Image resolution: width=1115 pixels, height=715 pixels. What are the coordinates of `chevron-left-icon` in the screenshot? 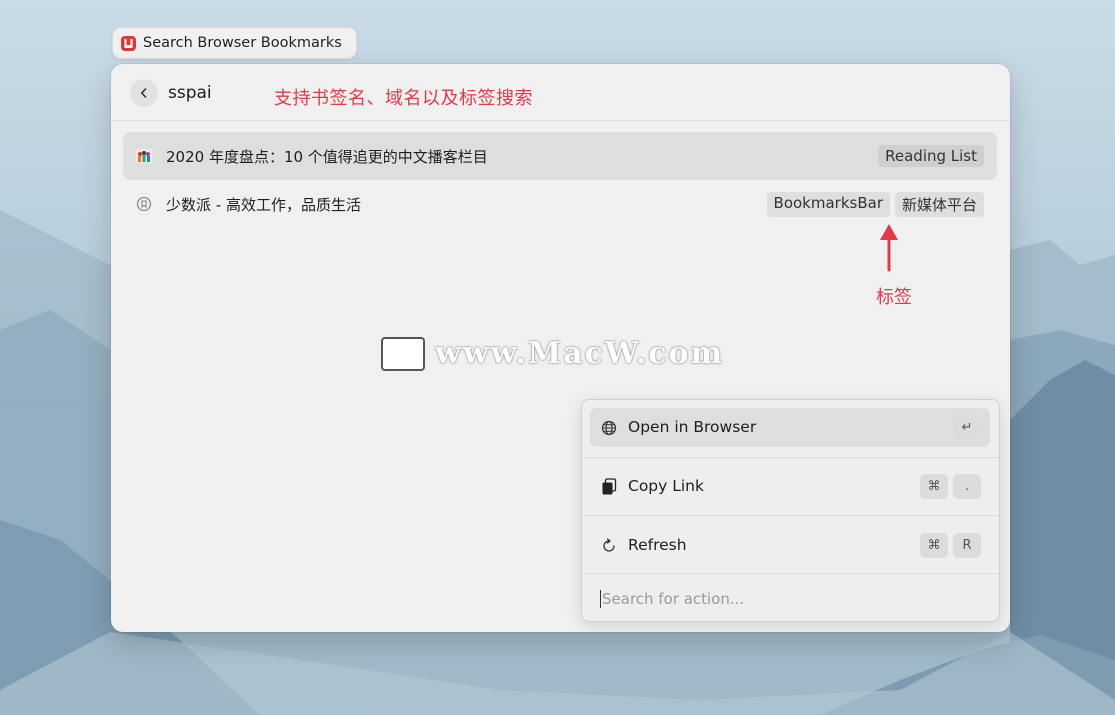 It's located at (144, 93).